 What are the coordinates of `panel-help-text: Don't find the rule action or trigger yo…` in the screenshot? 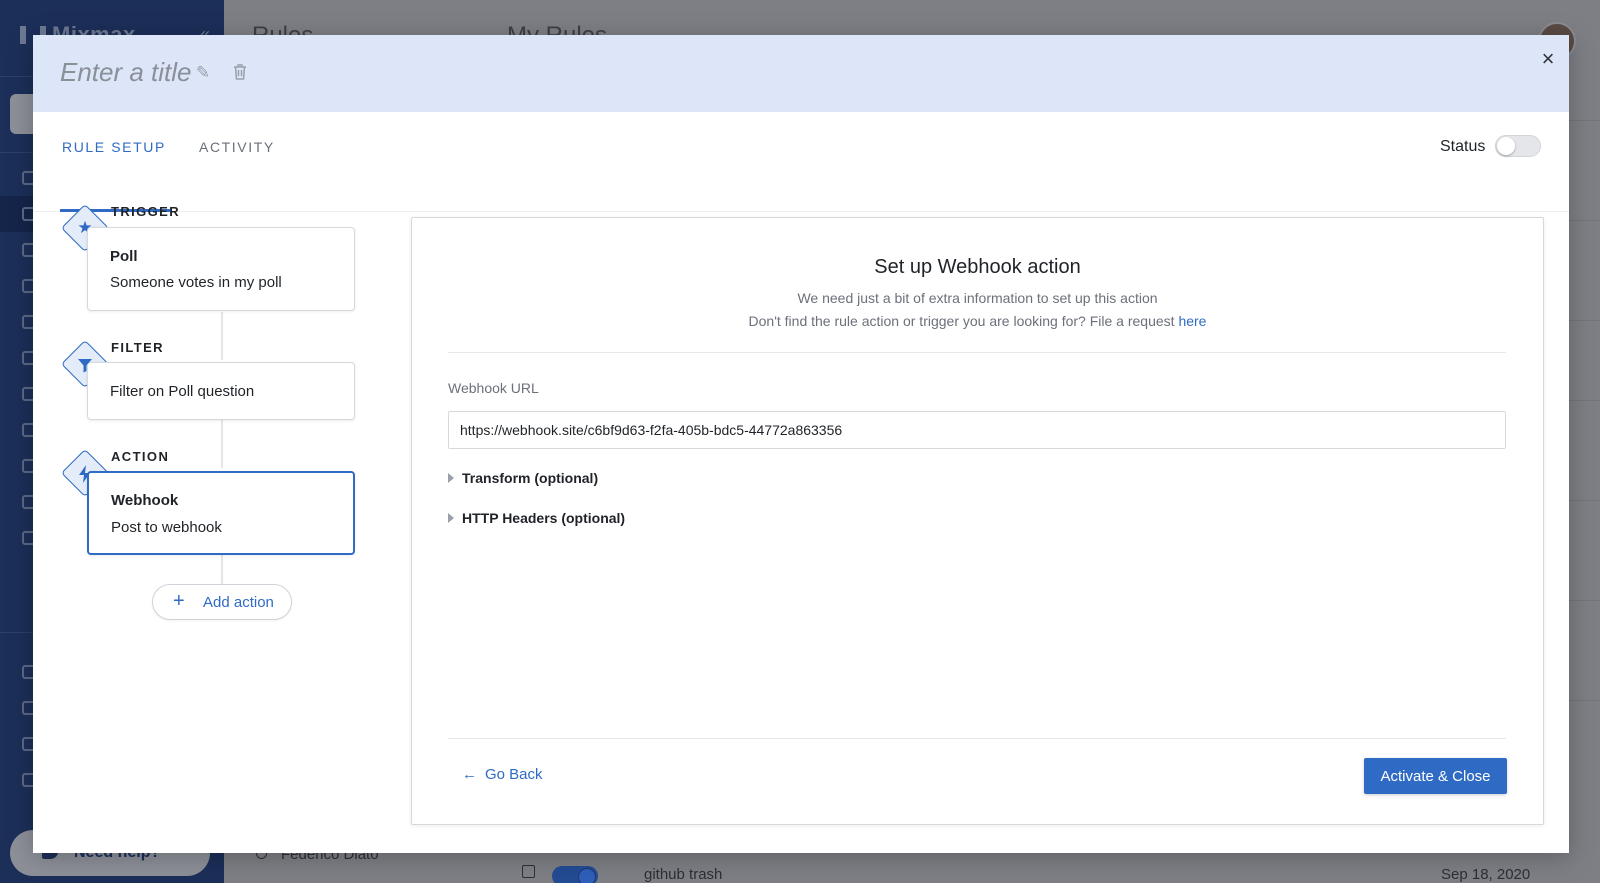 It's located at (977, 321).